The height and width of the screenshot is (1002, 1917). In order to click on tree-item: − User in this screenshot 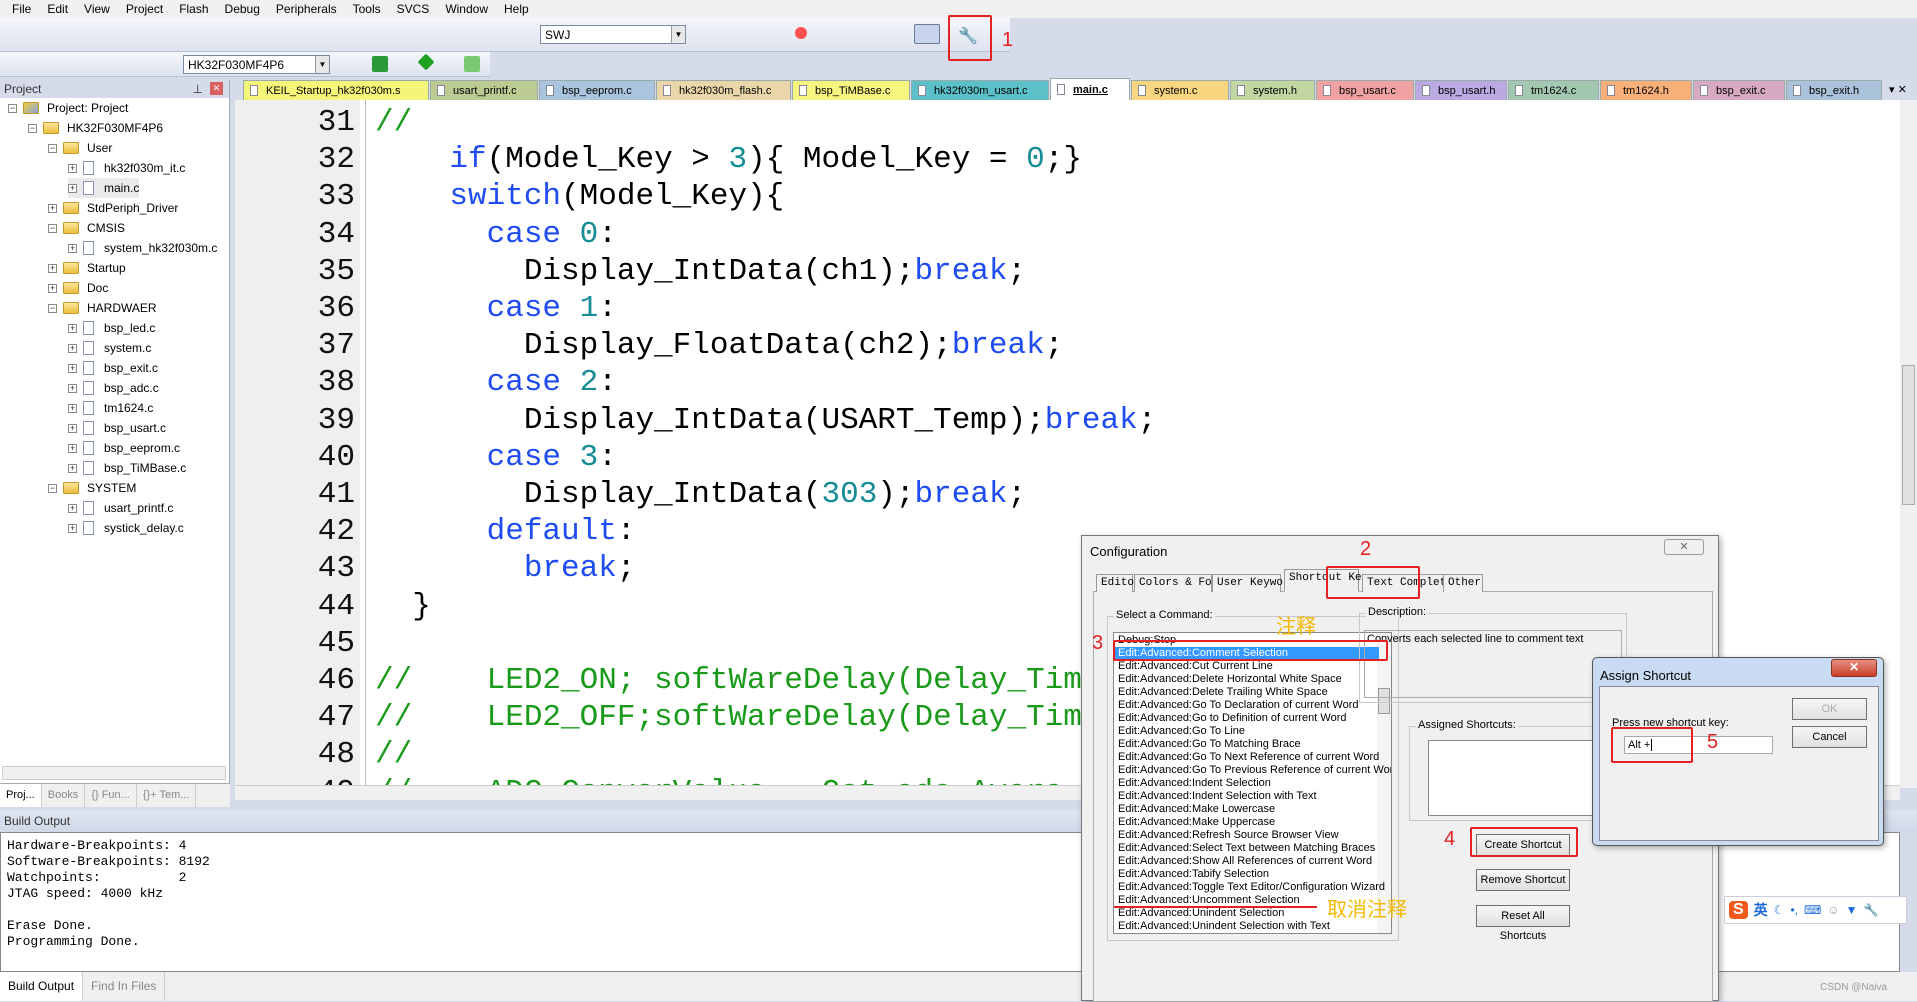, I will do `click(80, 148)`.